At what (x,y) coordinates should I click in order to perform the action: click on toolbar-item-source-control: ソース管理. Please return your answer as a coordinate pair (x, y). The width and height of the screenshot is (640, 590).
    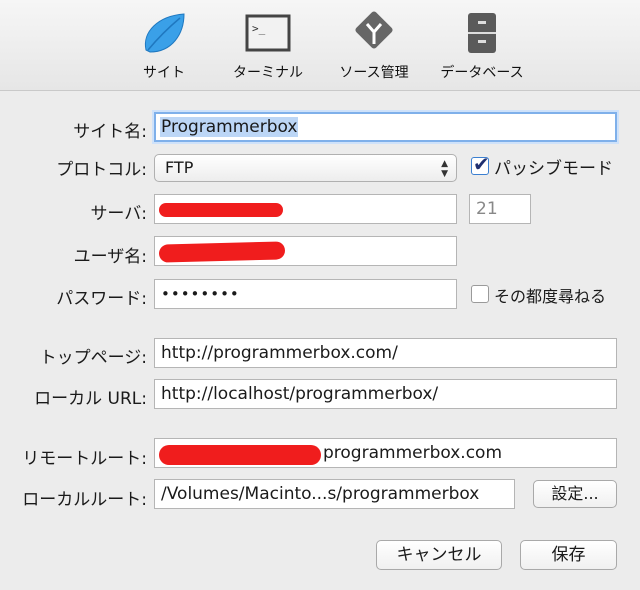
    Looking at the image, I should click on (374, 46).